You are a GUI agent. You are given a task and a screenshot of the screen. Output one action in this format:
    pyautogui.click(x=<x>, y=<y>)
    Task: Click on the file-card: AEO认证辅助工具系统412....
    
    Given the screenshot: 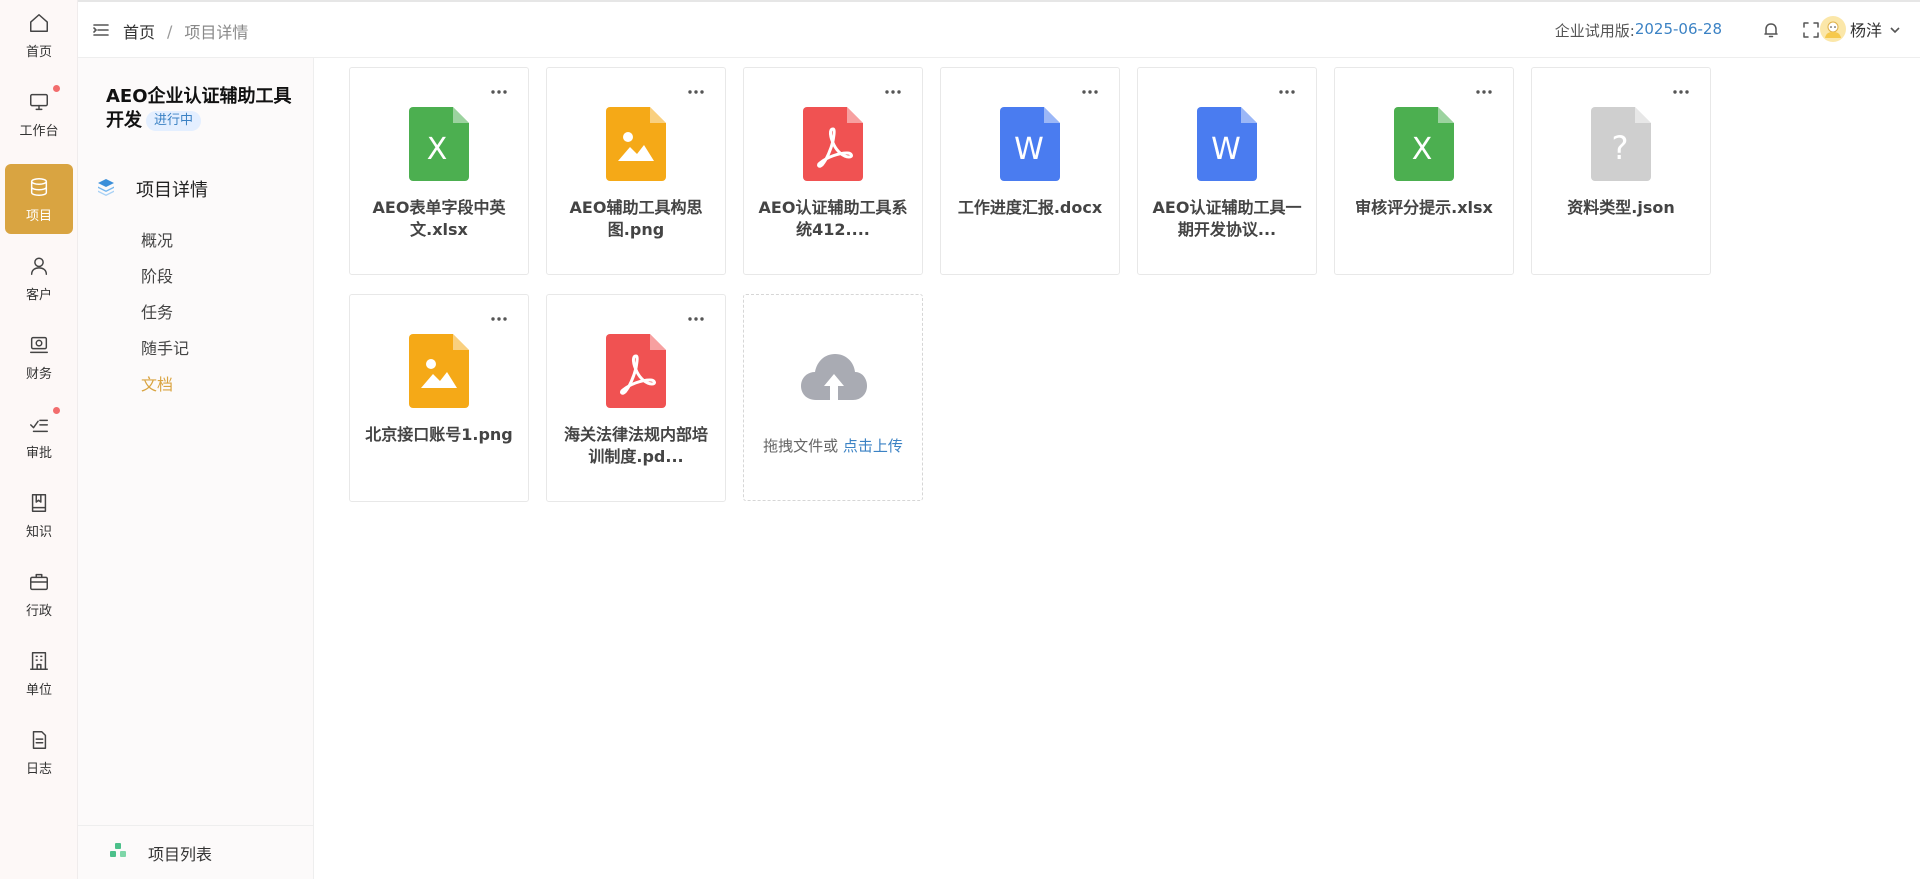 What is the action you would take?
    pyautogui.click(x=833, y=171)
    